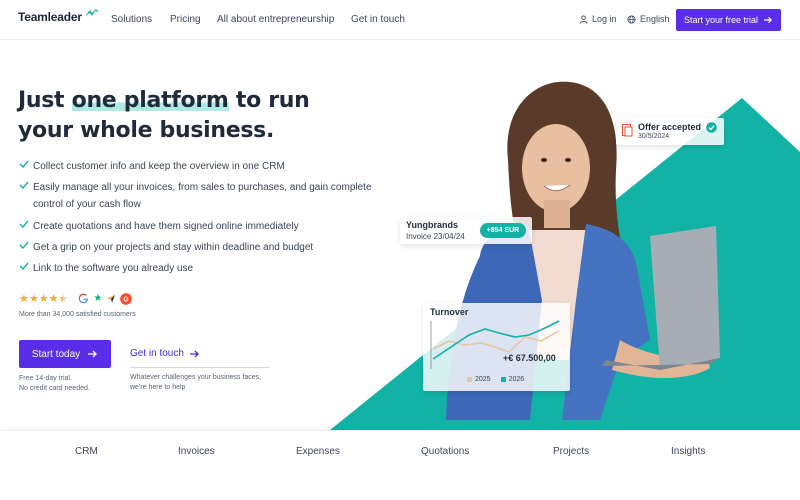 The width and height of the screenshot is (800, 500). I want to click on svg-text: G, so click(127, 299).